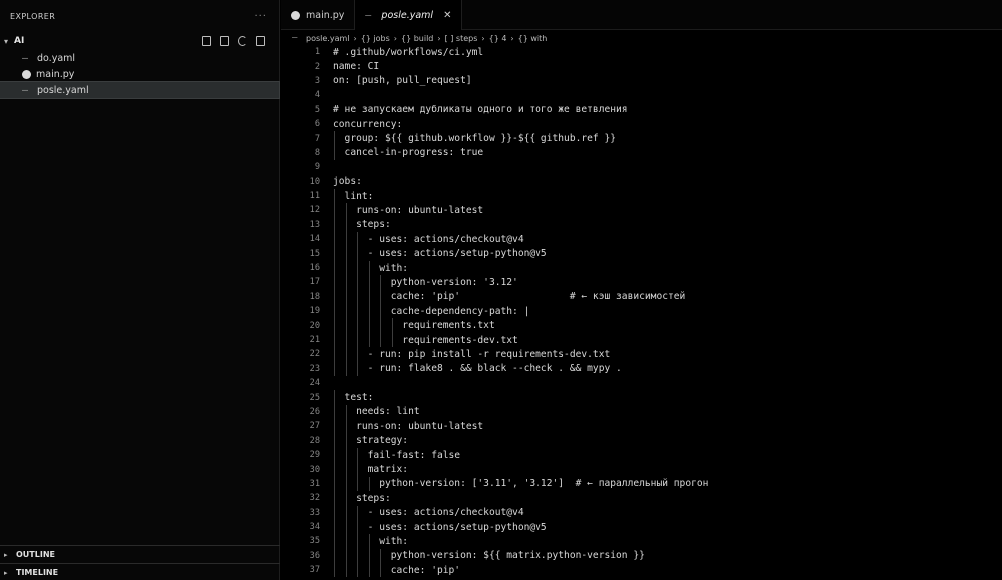 This screenshot has height=580, width=1002. What do you see at coordinates (260, 16) in the screenshot?
I see `more-actions-icon: ···` at bounding box center [260, 16].